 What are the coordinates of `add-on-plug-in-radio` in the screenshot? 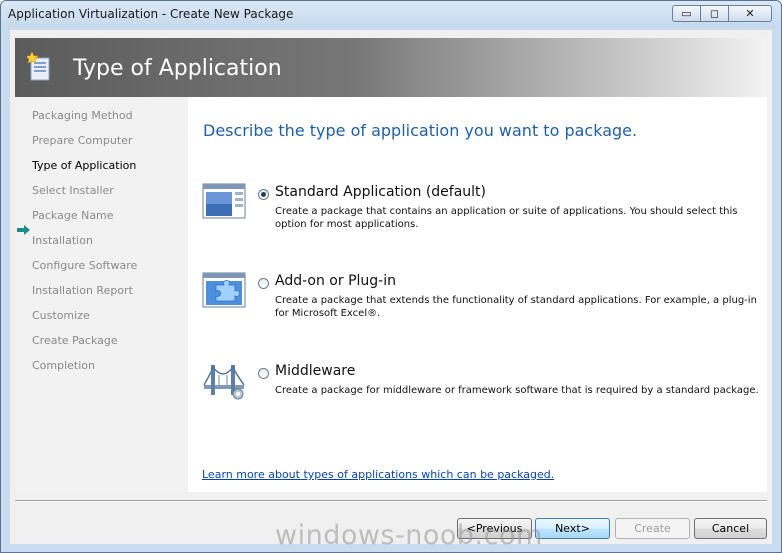 It's located at (263, 283).